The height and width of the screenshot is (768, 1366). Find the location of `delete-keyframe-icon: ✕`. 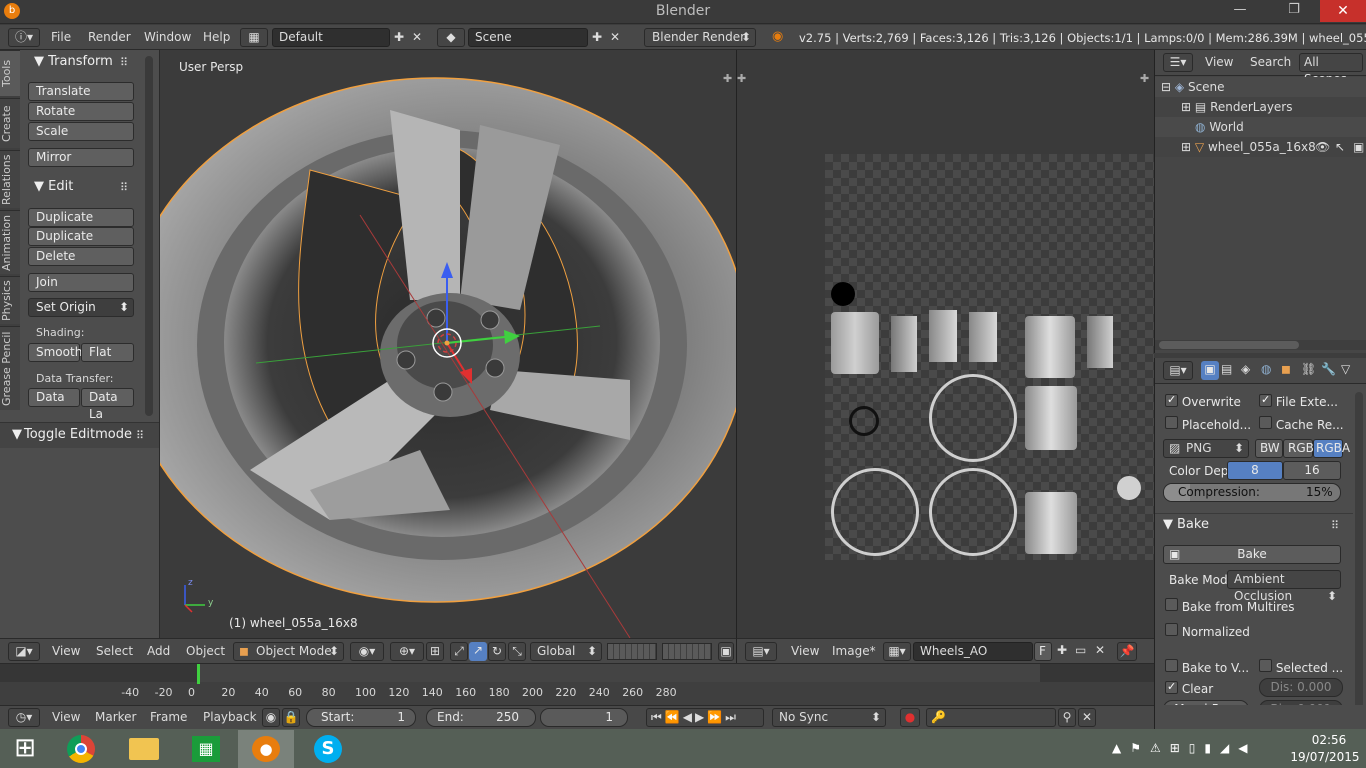

delete-keyframe-icon: ✕ is located at coordinates (1087, 717).